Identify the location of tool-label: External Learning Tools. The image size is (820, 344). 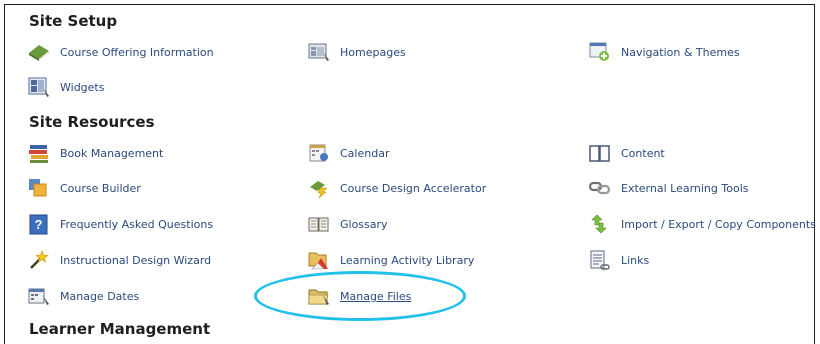
(685, 188).